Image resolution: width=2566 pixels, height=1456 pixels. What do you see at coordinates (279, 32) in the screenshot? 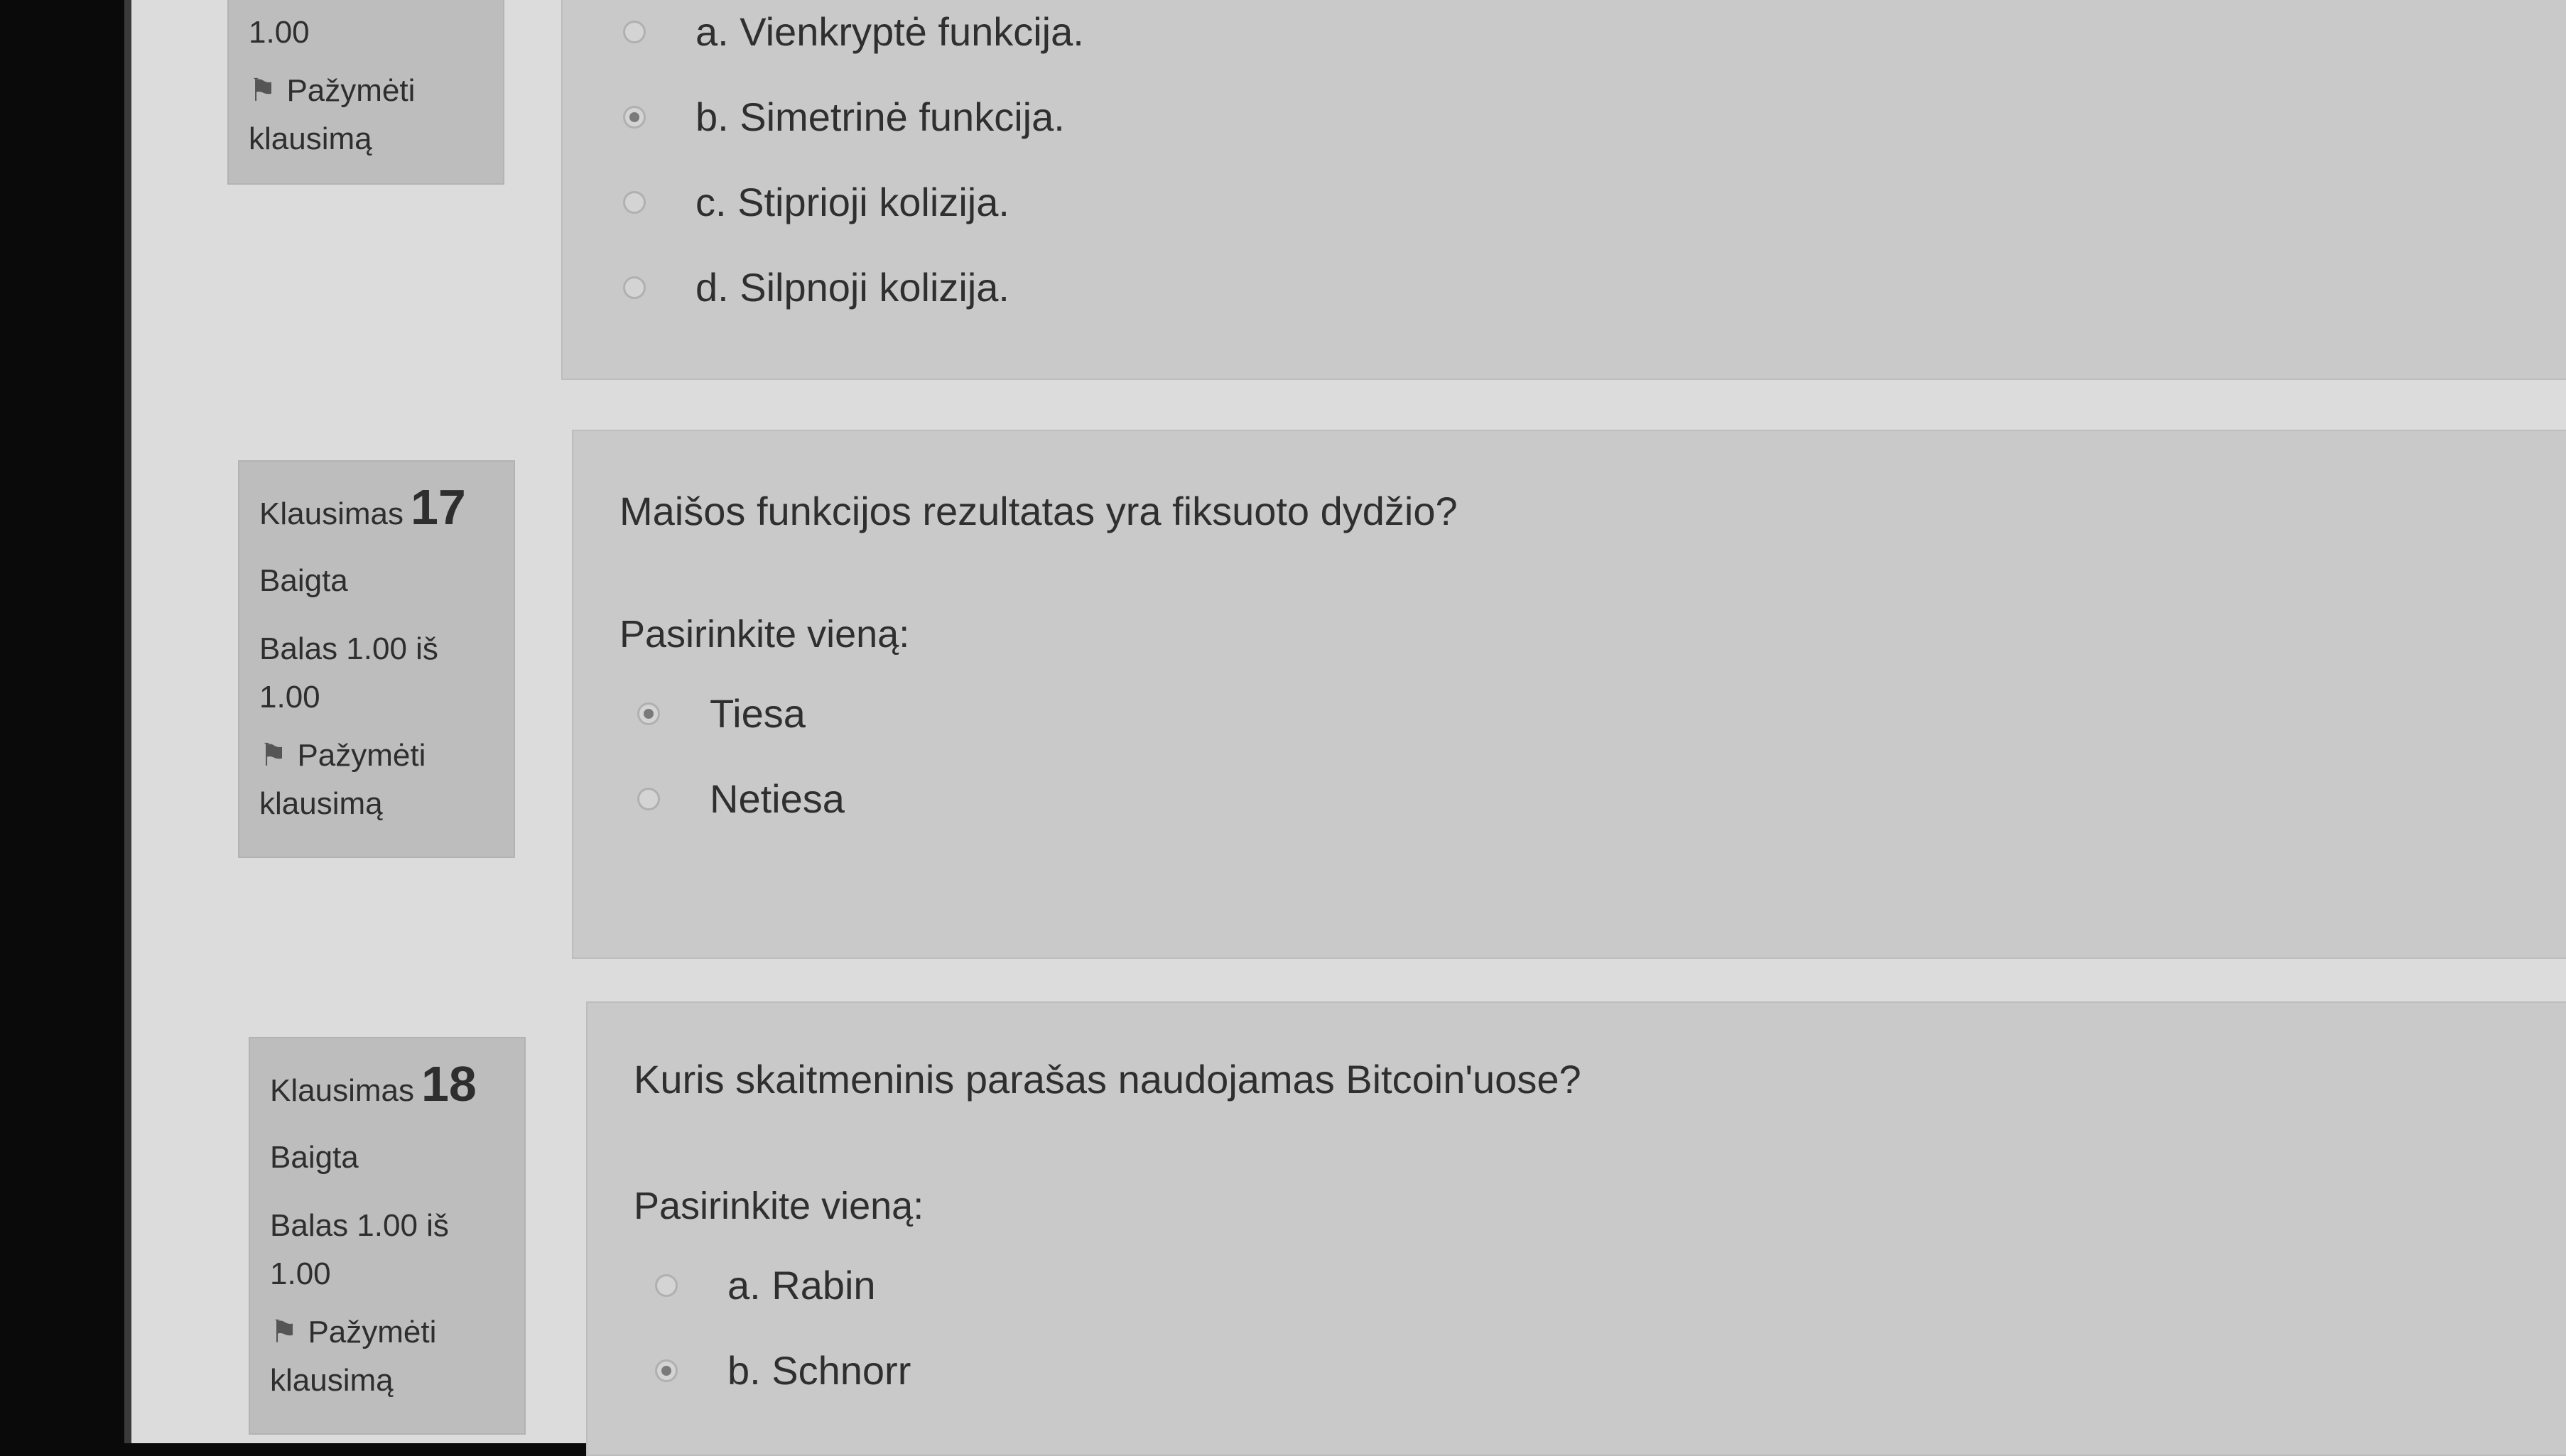
I see `score-value: 1.00` at bounding box center [279, 32].